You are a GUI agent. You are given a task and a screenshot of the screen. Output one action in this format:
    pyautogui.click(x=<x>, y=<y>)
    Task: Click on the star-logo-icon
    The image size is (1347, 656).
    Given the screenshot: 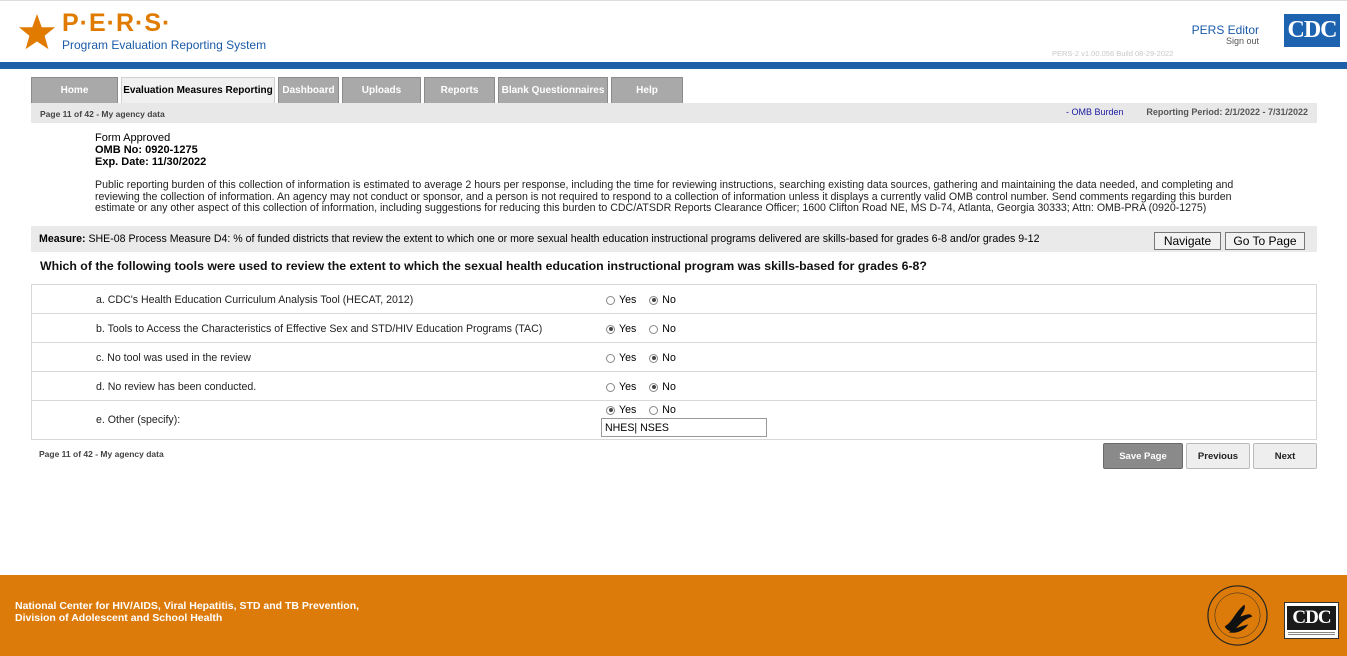 What is the action you would take?
    pyautogui.click(x=37, y=31)
    